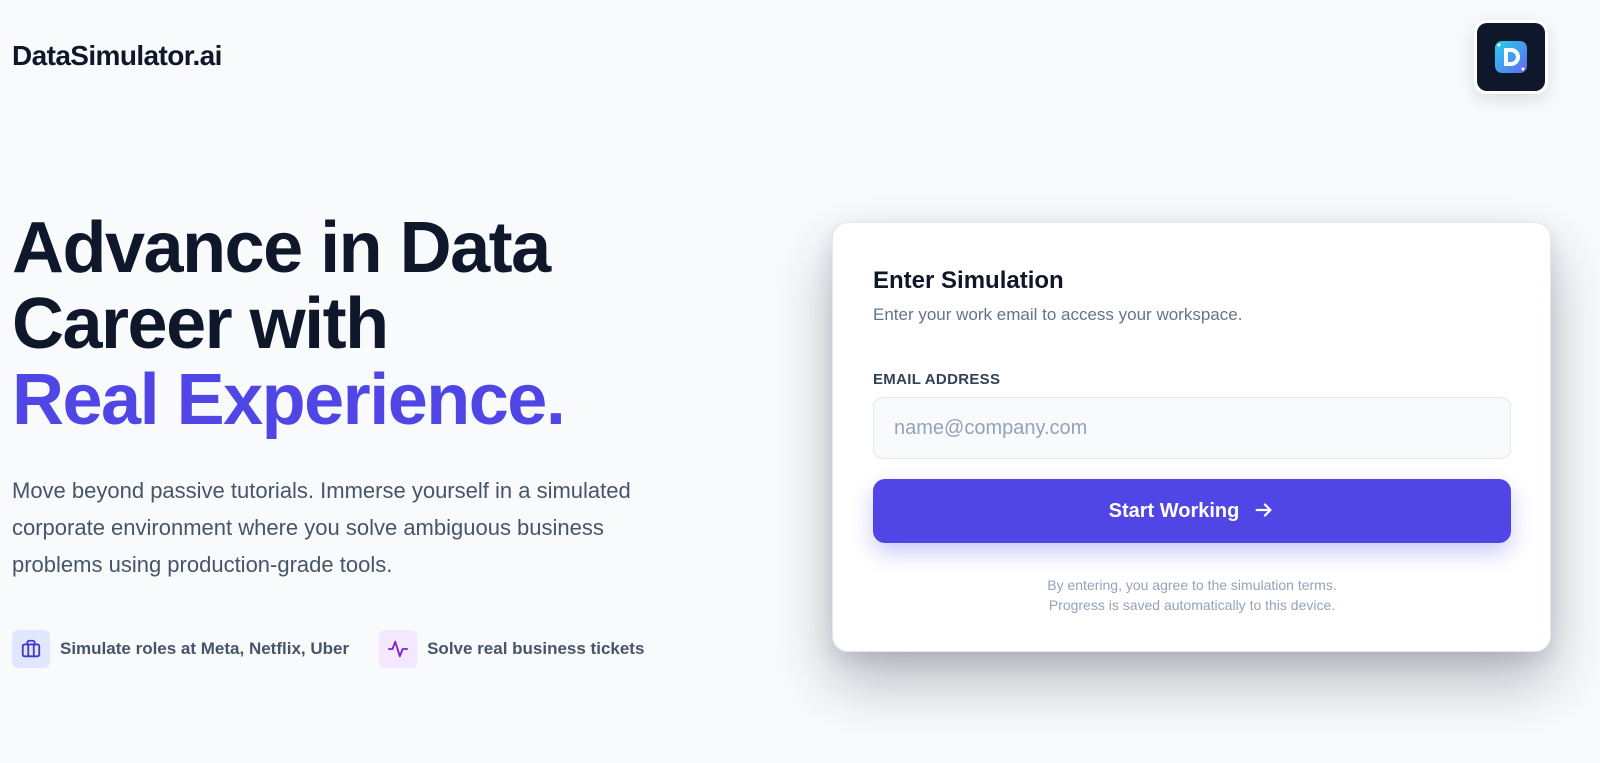 Image resolution: width=1600 pixels, height=763 pixels. What do you see at coordinates (281, 248) in the screenshot?
I see `hero-headline-line1: Advance in Data` at bounding box center [281, 248].